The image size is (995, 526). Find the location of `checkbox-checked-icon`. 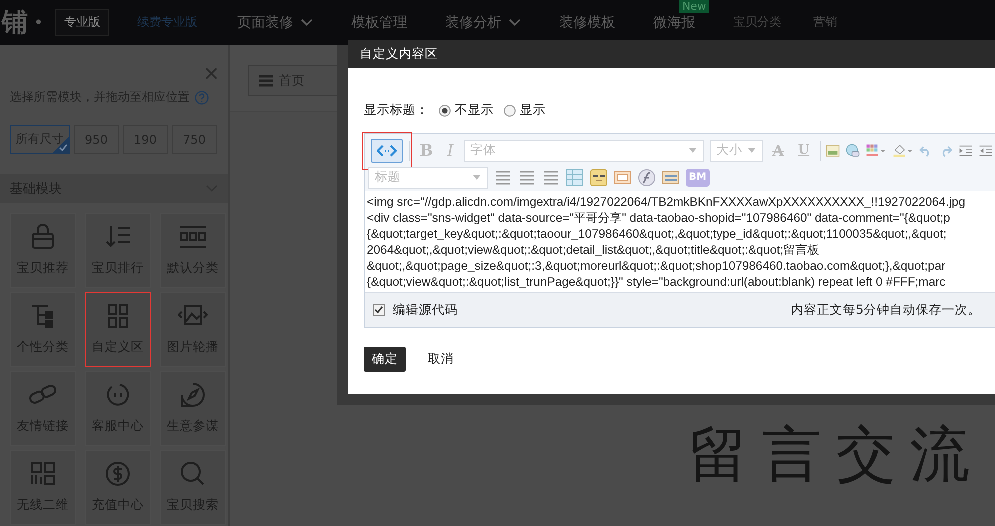

checkbox-checked-icon is located at coordinates (379, 310).